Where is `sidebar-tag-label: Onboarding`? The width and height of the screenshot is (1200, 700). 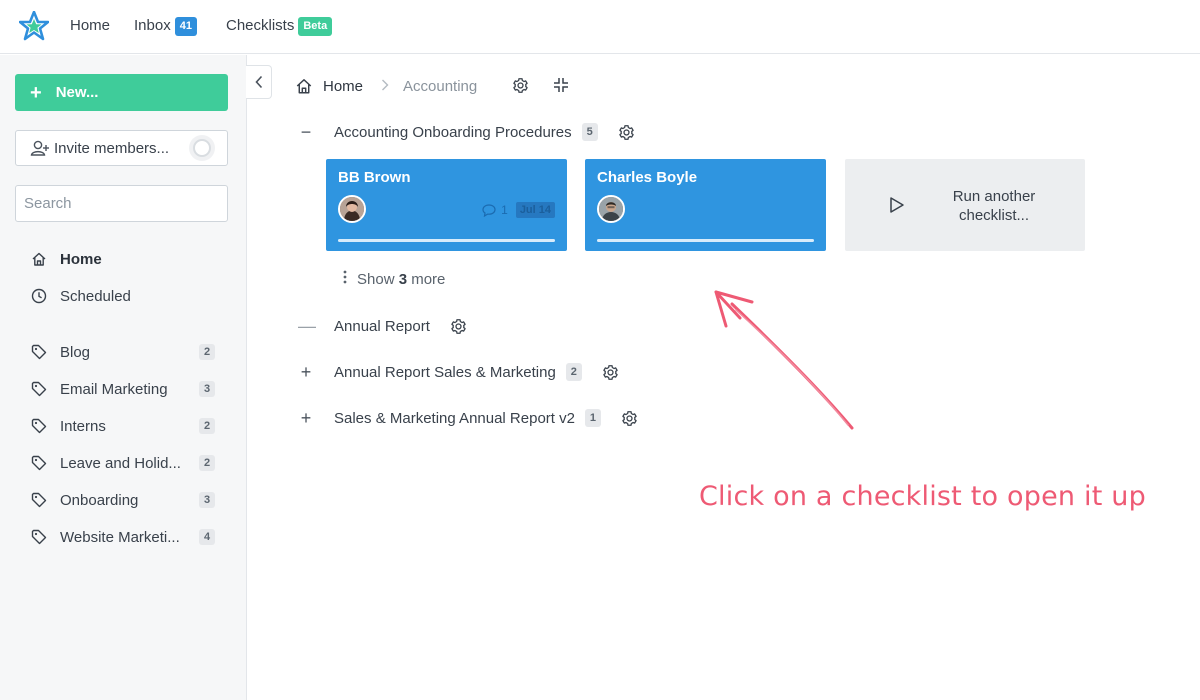 sidebar-tag-label: Onboarding is located at coordinates (99, 500).